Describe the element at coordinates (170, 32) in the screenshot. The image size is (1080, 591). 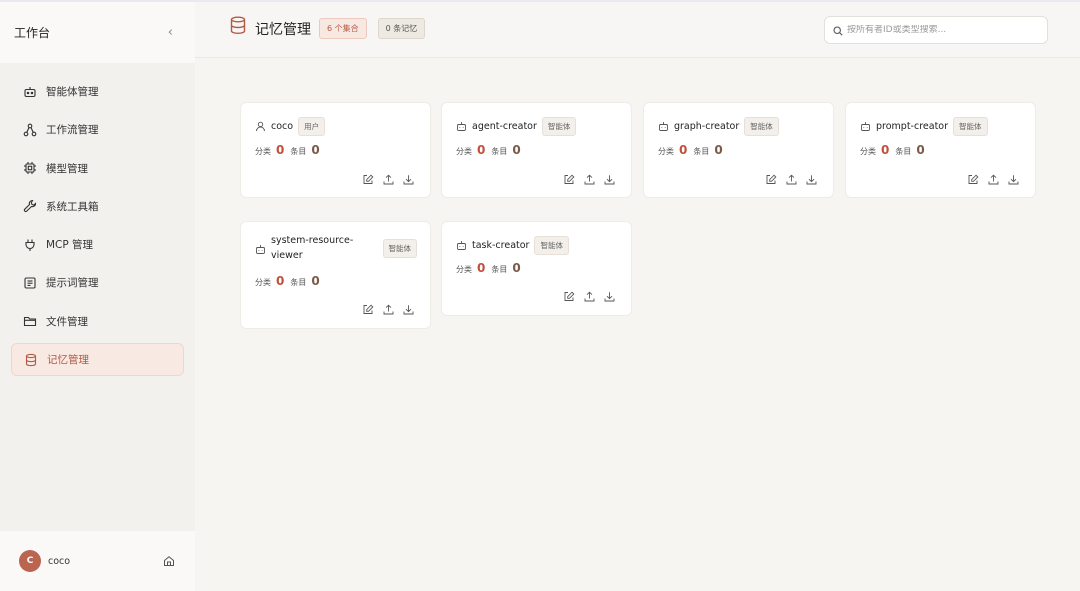
I see `collapse-sidebar-icon: ‹` at that location.